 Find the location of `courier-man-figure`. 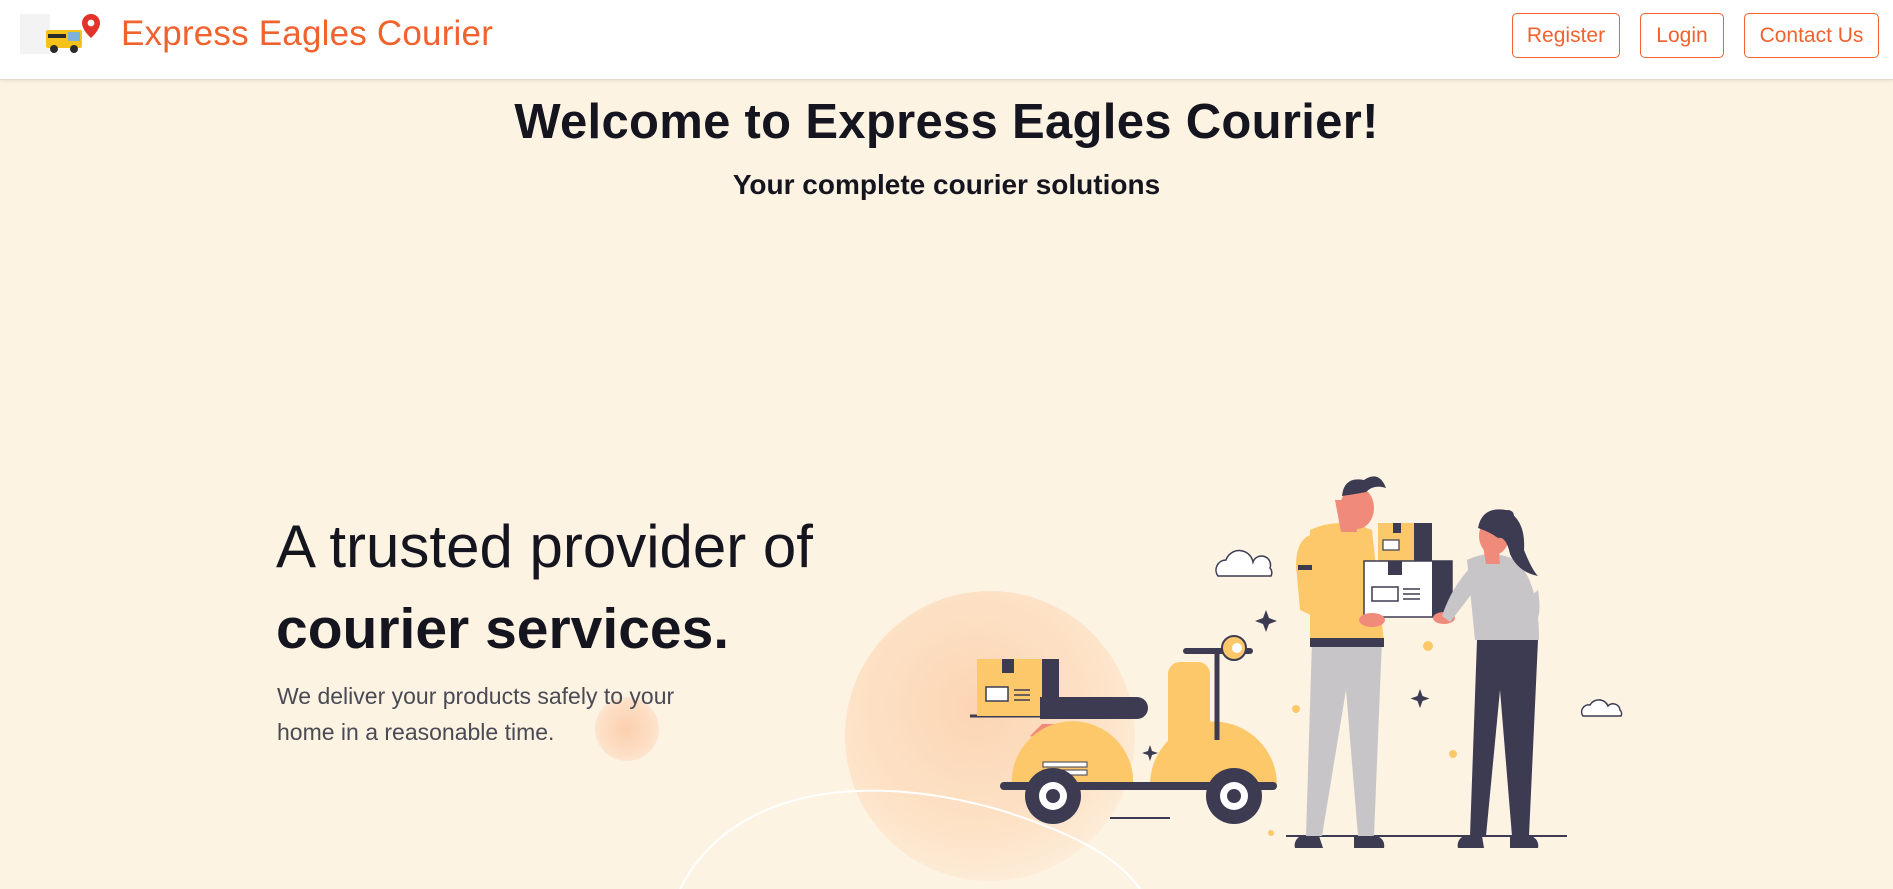

courier-man-figure is located at coordinates (1340, 662).